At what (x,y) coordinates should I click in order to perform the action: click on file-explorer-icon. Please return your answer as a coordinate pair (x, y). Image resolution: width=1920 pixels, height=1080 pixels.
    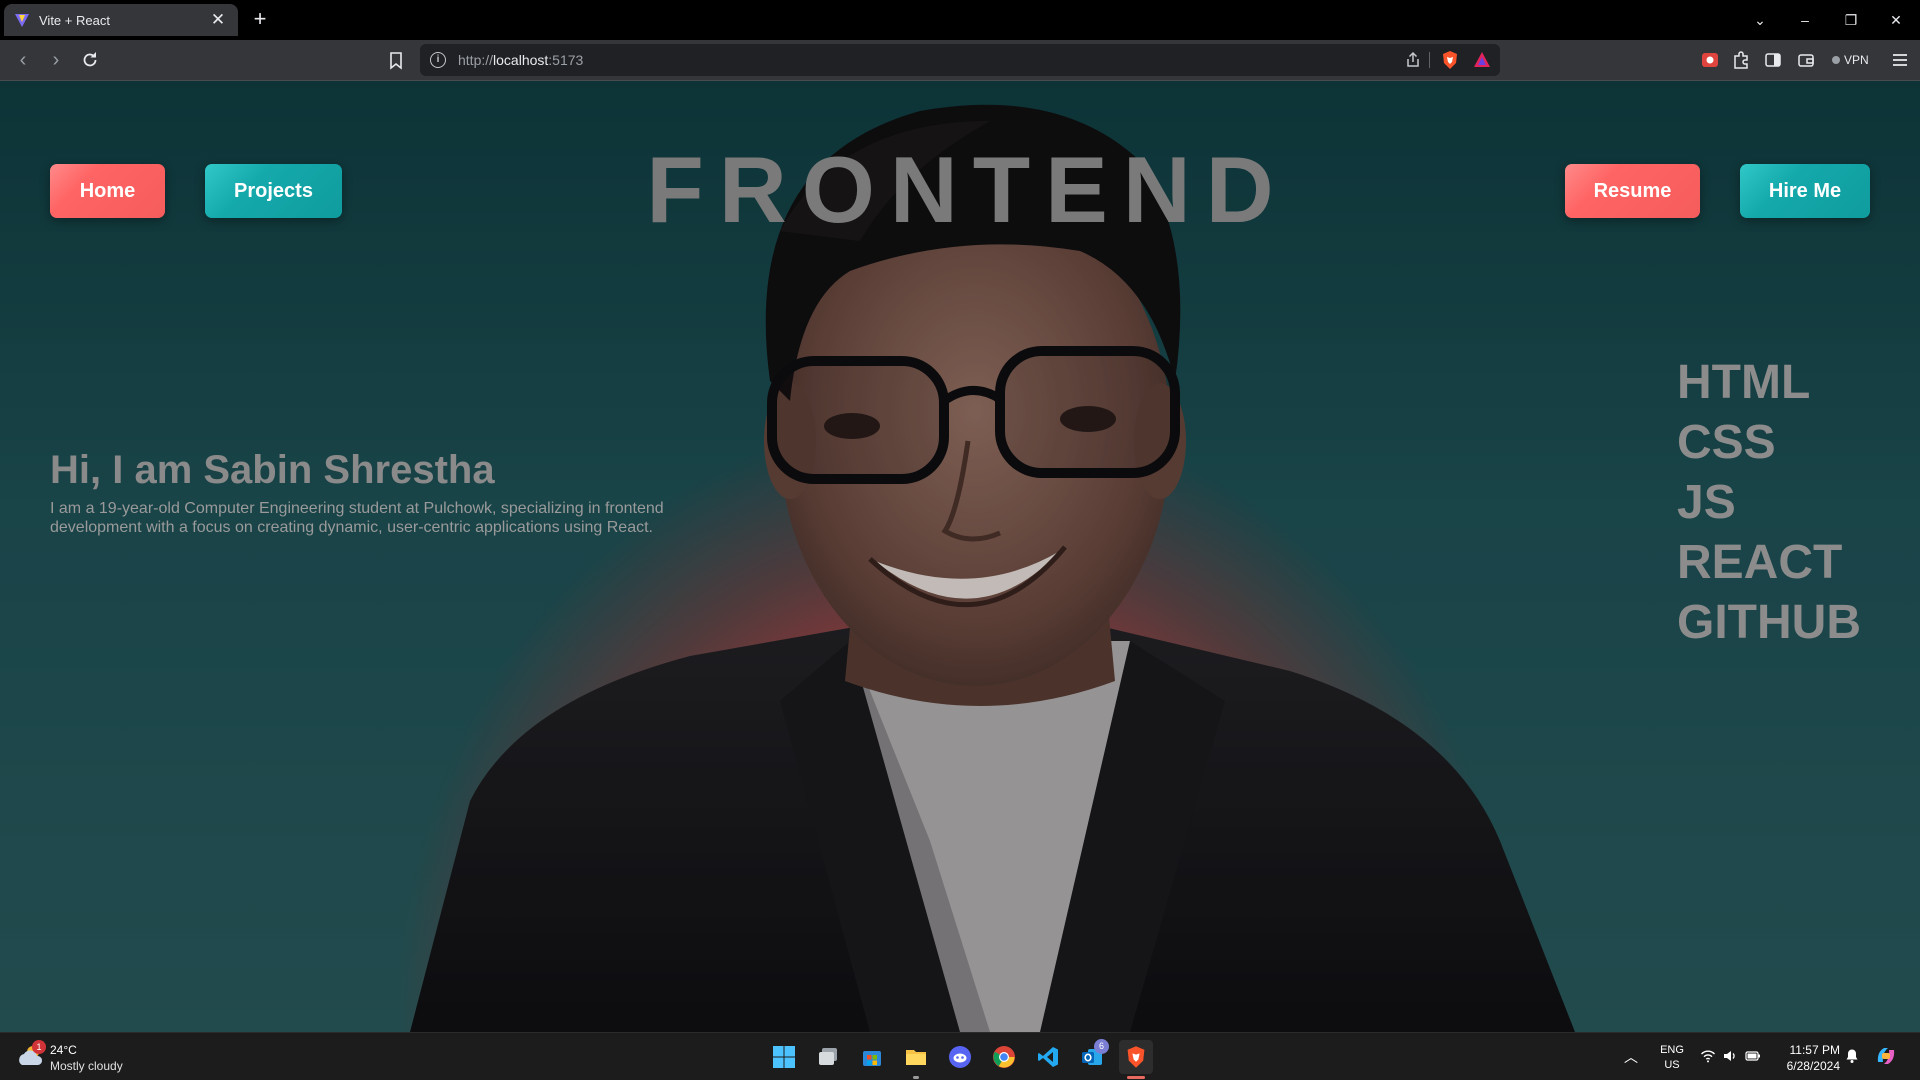
    Looking at the image, I should click on (916, 1057).